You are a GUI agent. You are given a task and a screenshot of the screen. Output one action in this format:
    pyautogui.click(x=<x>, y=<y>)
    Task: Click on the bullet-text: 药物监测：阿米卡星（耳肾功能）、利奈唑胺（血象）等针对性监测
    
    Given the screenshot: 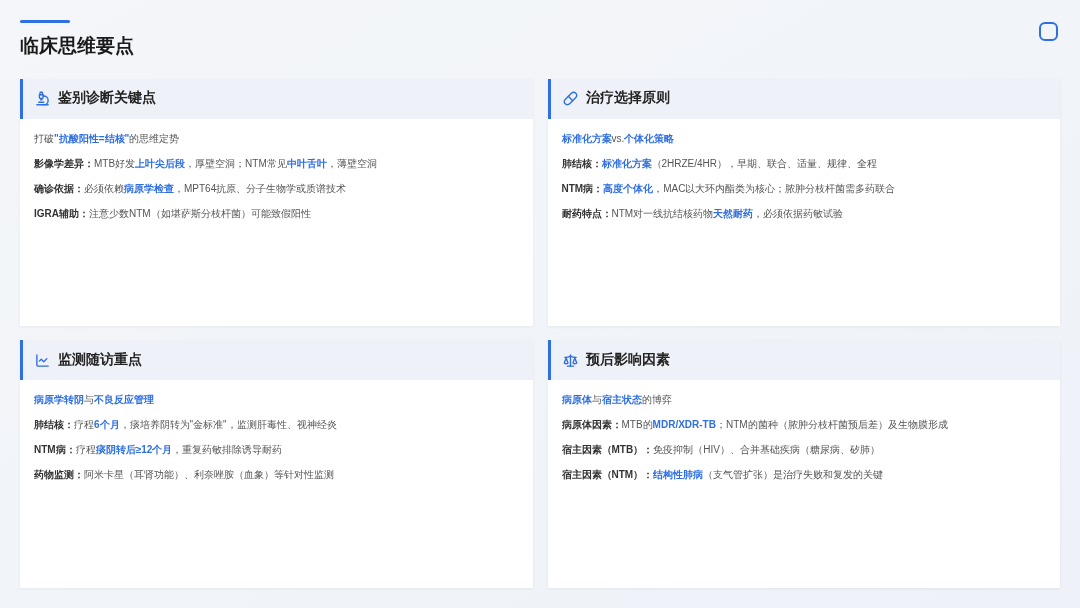 What is the action you would take?
    pyautogui.click(x=184, y=475)
    